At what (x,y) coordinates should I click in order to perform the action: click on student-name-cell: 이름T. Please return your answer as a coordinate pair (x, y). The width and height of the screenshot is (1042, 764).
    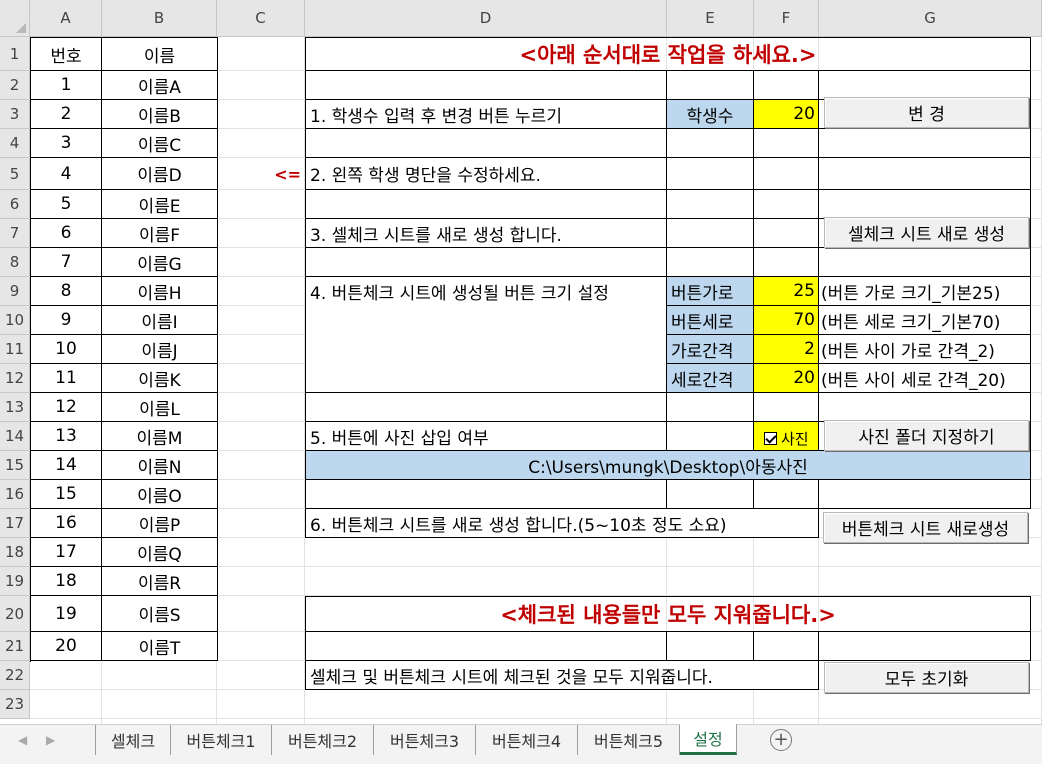
    Looking at the image, I should click on (160, 646).